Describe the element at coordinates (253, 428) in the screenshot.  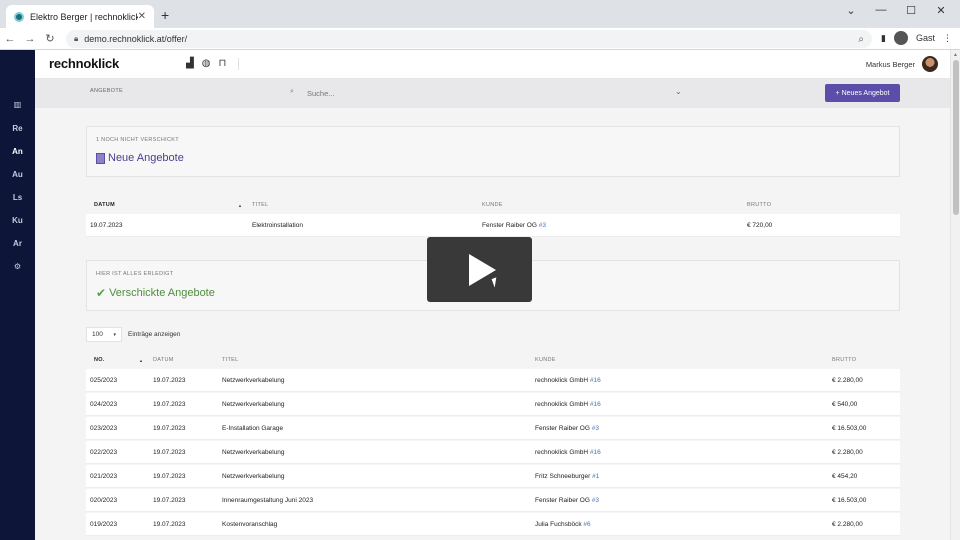
I see `cell-titel: E-Installation Garage` at that location.